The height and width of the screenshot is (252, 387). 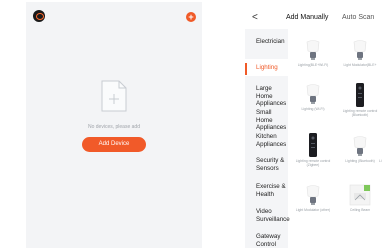 I want to click on category-gateway-control: Gateway Control, so click(x=272, y=240).